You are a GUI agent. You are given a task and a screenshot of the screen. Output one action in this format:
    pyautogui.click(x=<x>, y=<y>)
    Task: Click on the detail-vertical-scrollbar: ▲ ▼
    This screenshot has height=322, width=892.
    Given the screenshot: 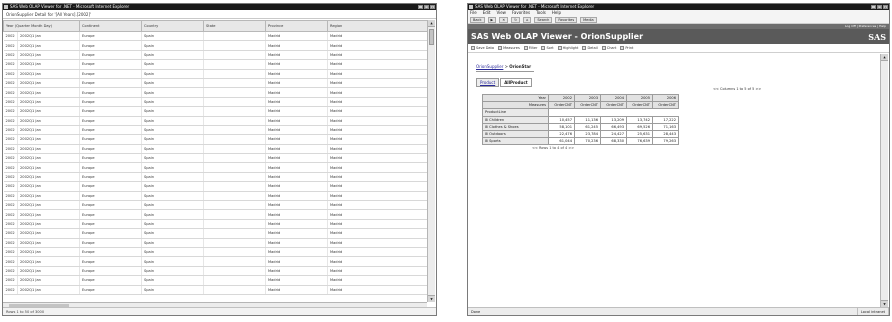 What is the action you would take?
    pyautogui.click(x=431, y=161)
    